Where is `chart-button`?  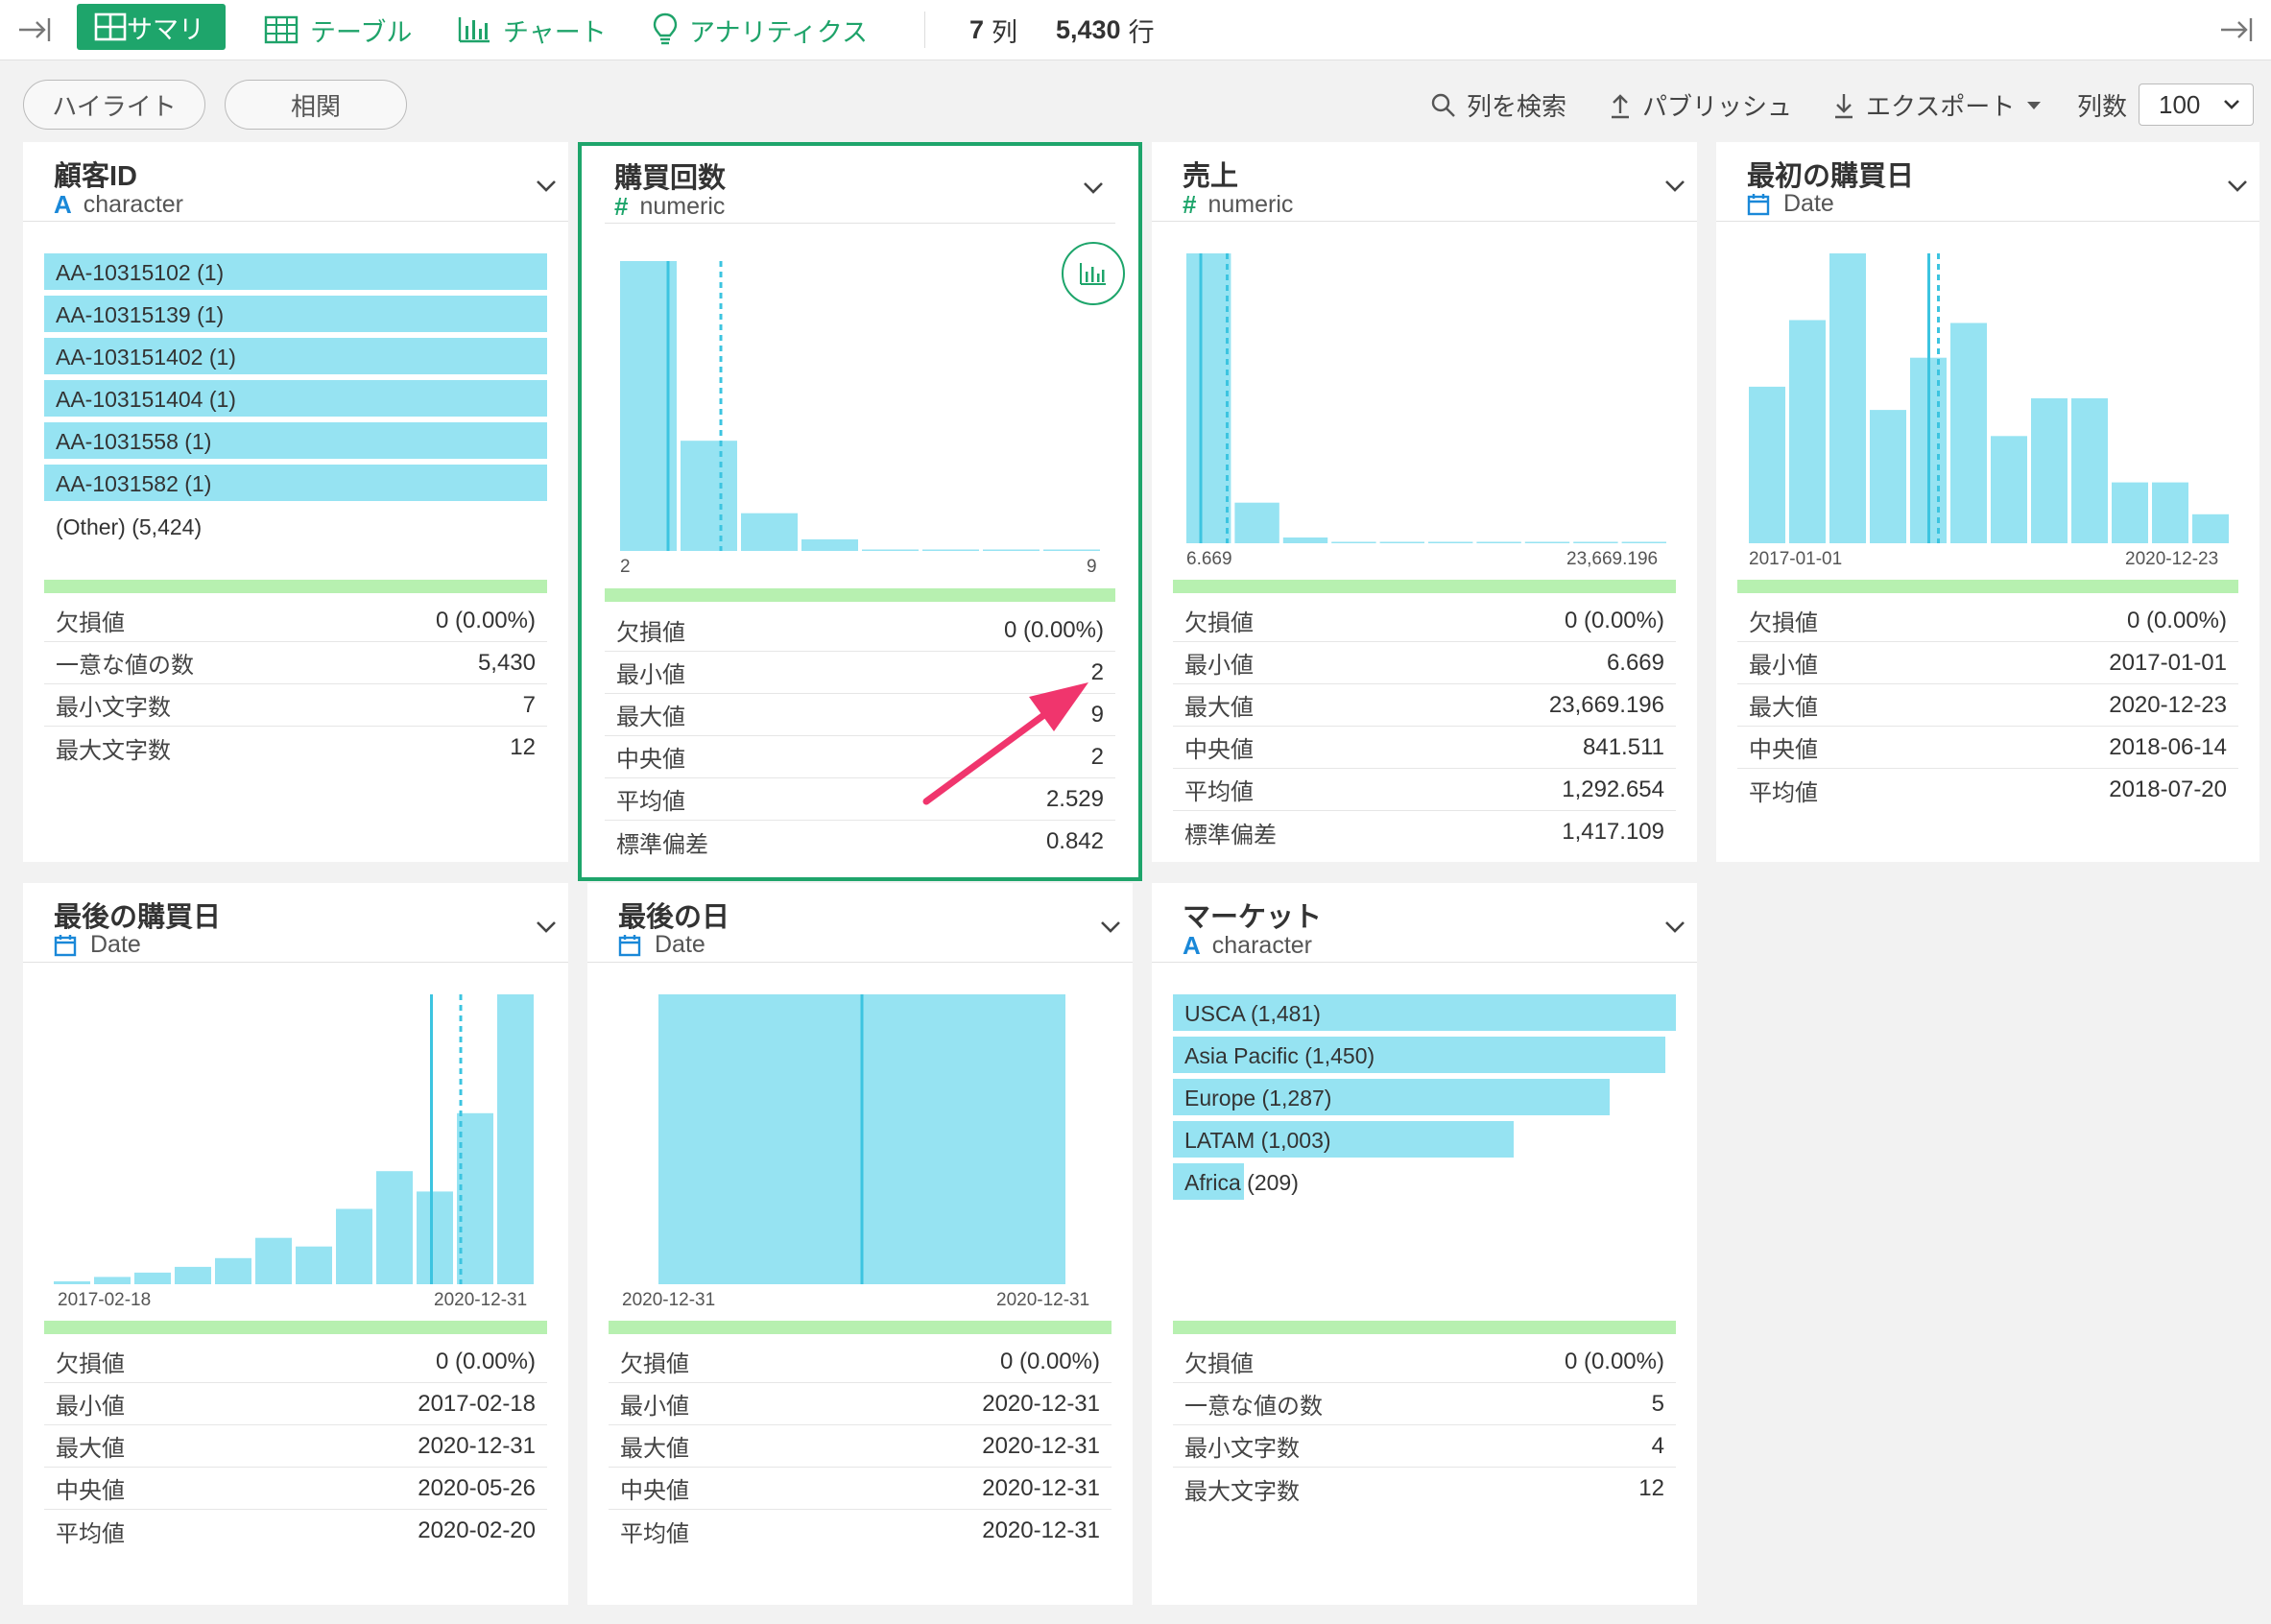
chart-button is located at coordinates (1093, 273).